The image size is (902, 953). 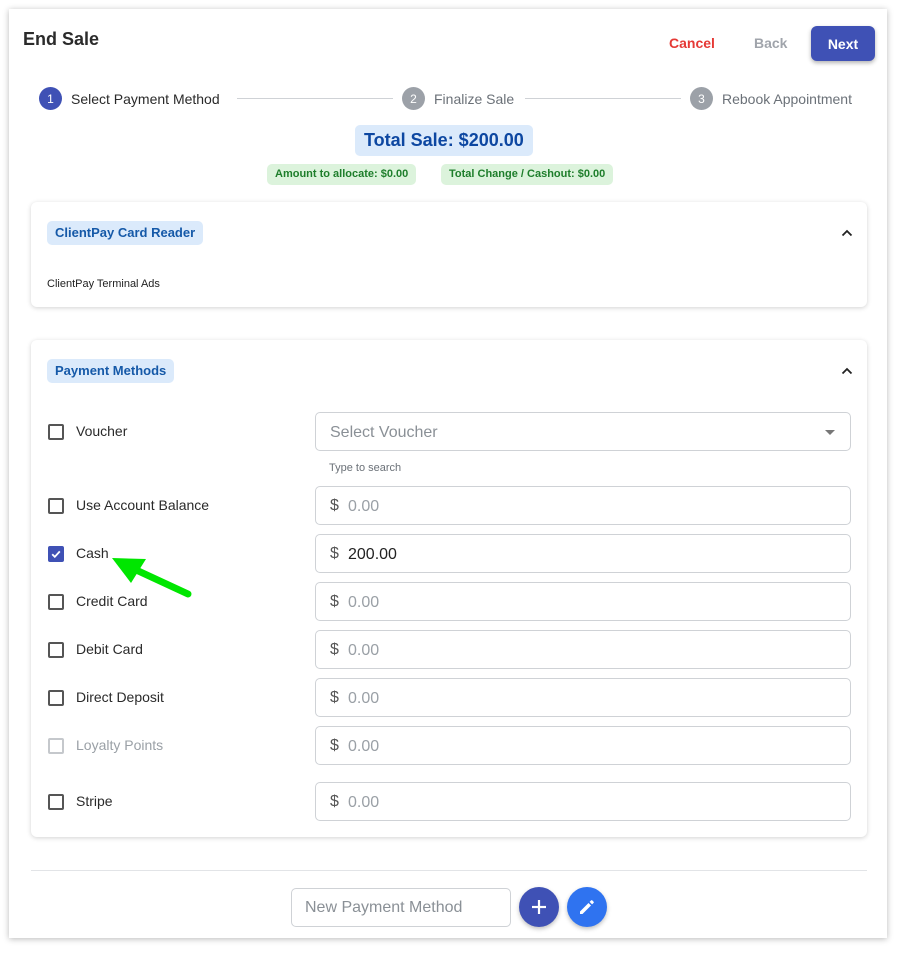 What do you see at coordinates (701, 98) in the screenshot?
I see `step-number-3: 3` at bounding box center [701, 98].